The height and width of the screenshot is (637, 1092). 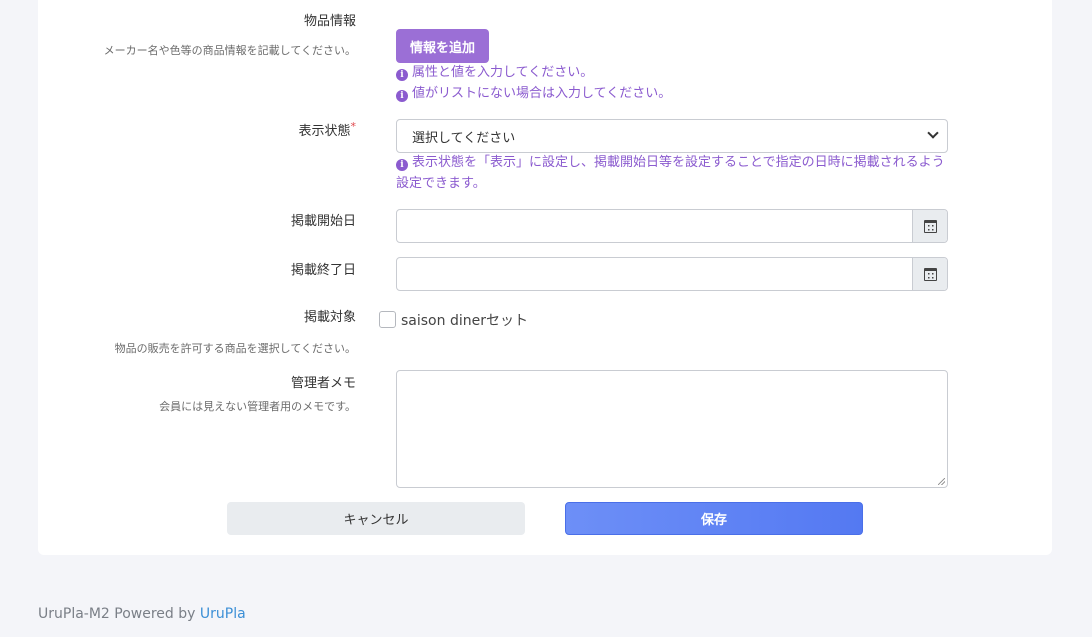 I want to click on admin-memo-label: 管理者メモ, so click(x=323, y=383).